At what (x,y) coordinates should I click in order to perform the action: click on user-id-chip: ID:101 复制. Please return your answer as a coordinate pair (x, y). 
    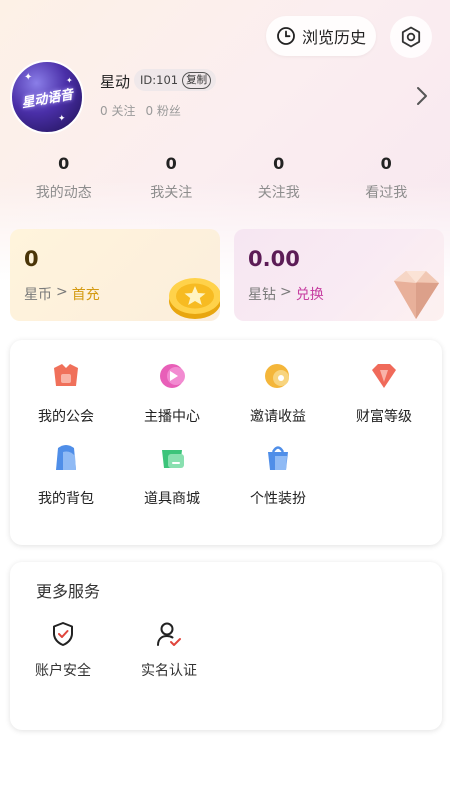
    Looking at the image, I should click on (175, 80).